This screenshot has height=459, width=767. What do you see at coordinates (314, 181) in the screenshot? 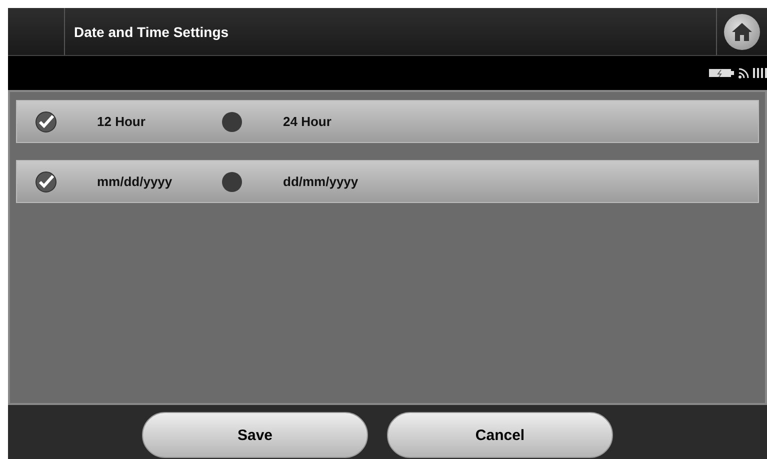
I see `radio-option: dd/mm/yyyy` at bounding box center [314, 181].